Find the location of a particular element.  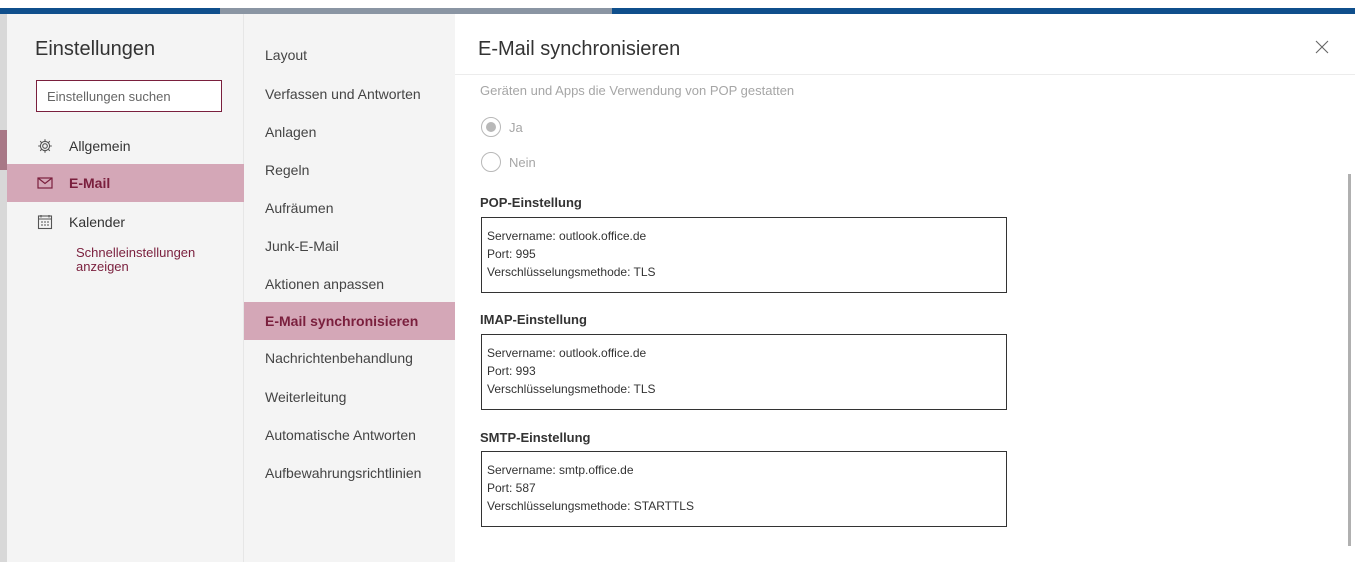

close-button is located at coordinates (1322, 49).